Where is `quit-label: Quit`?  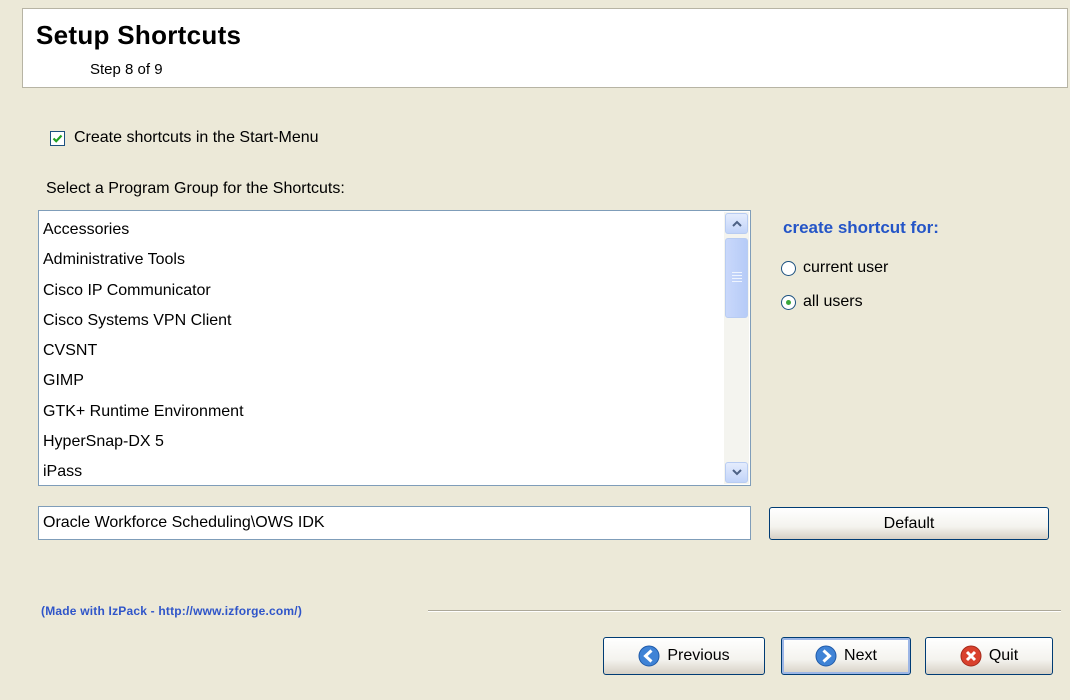
quit-label: Quit is located at coordinates (1003, 655).